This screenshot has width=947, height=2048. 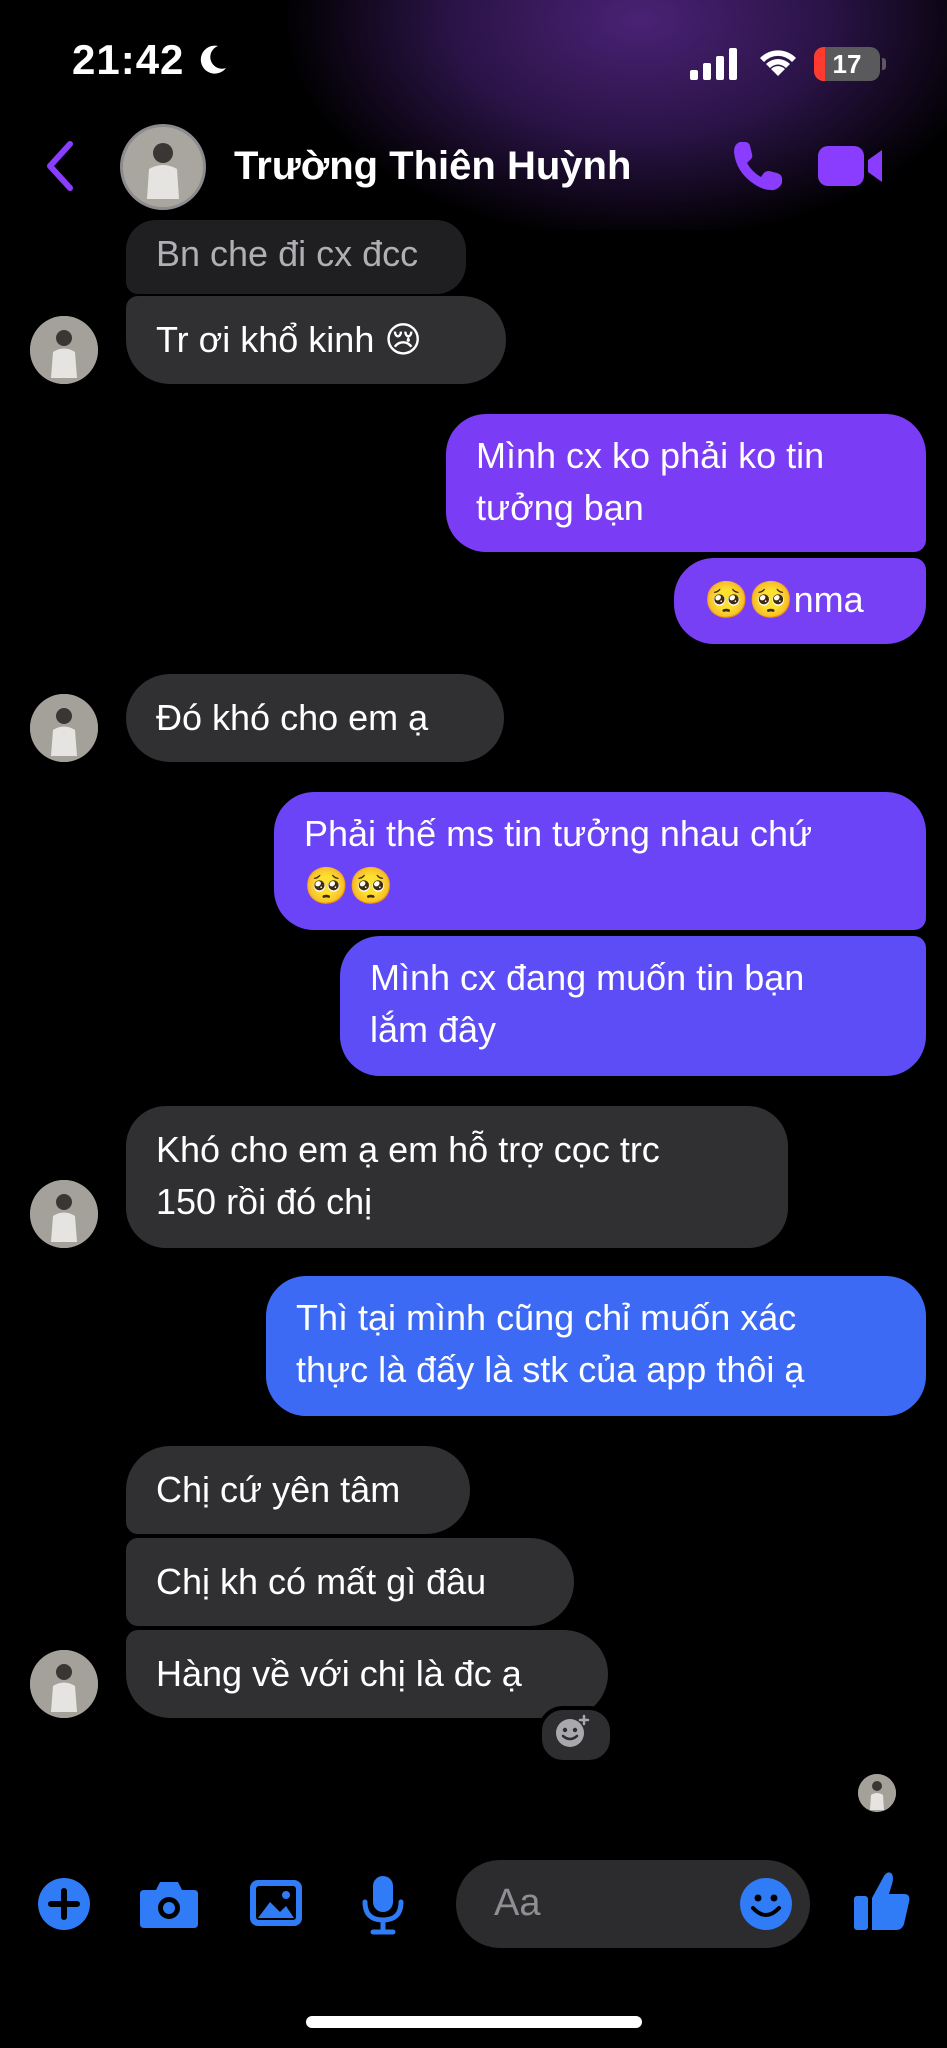 What do you see at coordinates (276, 1903) in the screenshot?
I see `gallery-image-icon` at bounding box center [276, 1903].